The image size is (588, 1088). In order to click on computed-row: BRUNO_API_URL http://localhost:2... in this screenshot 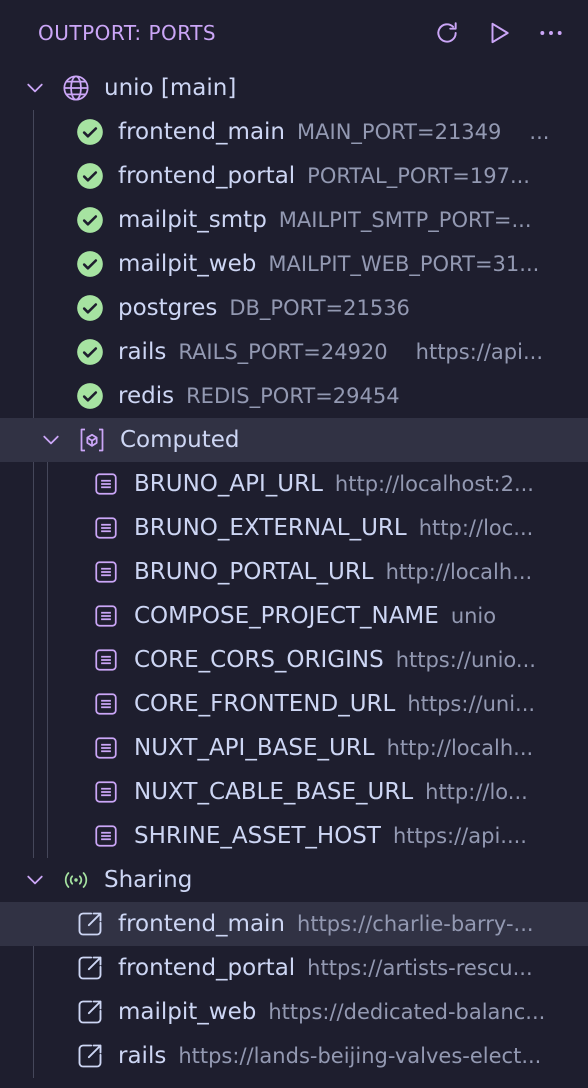, I will do `click(294, 484)`.